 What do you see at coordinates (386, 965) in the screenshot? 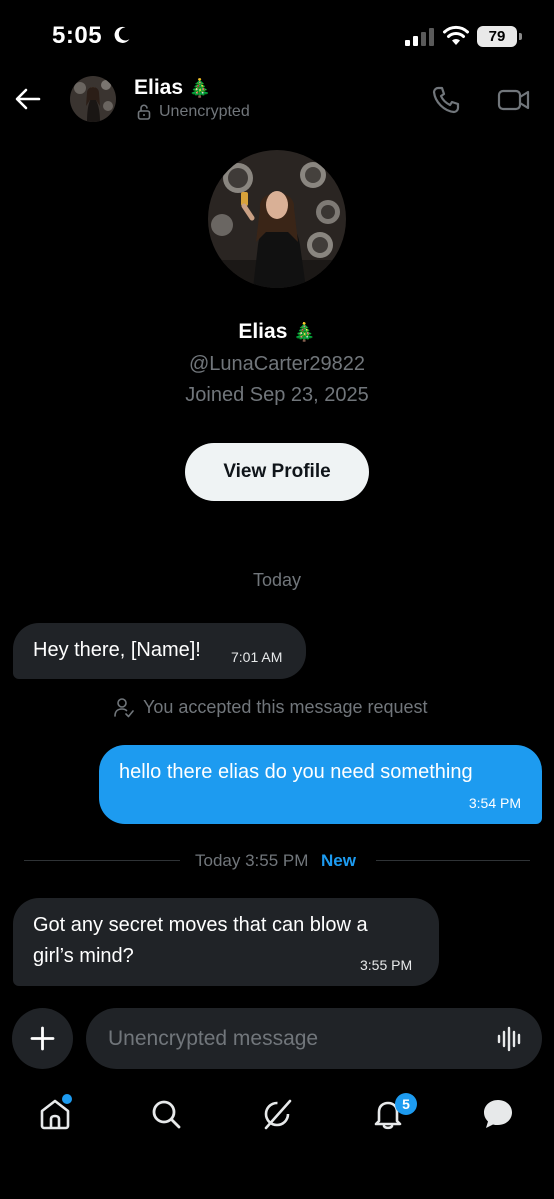
I see `message-timestamp: 3:55 PM` at bounding box center [386, 965].